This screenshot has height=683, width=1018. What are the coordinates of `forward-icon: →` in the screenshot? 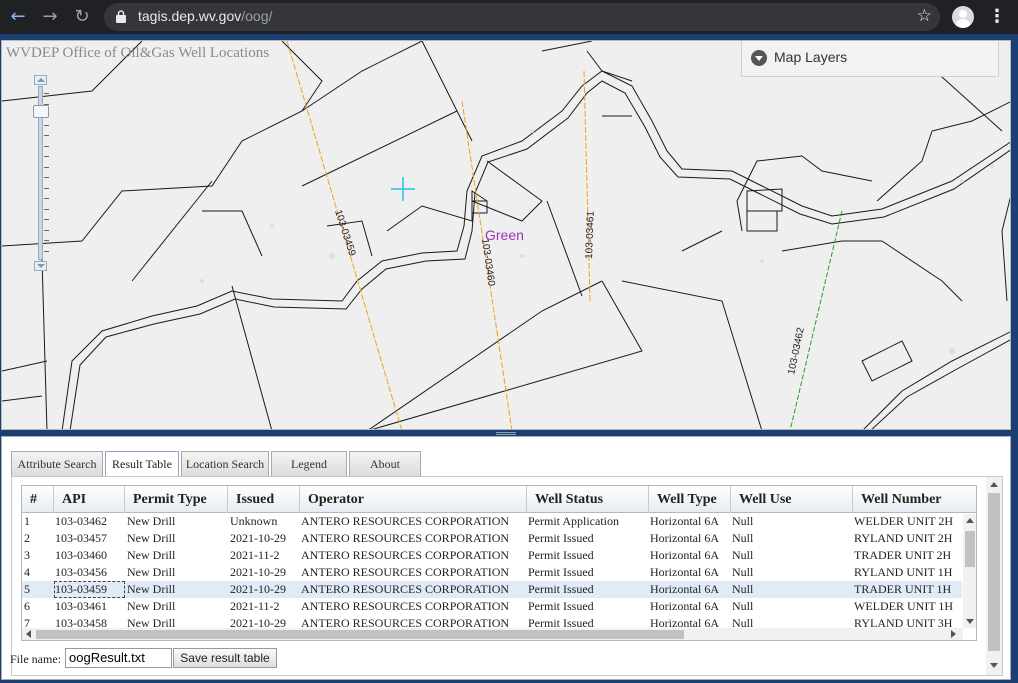 It's located at (50, 17).